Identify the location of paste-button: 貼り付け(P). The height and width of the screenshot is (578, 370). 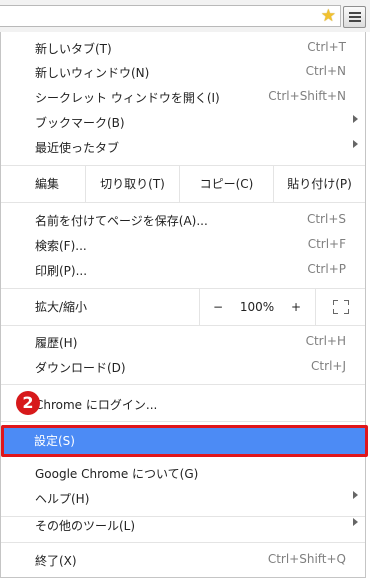
(319, 184).